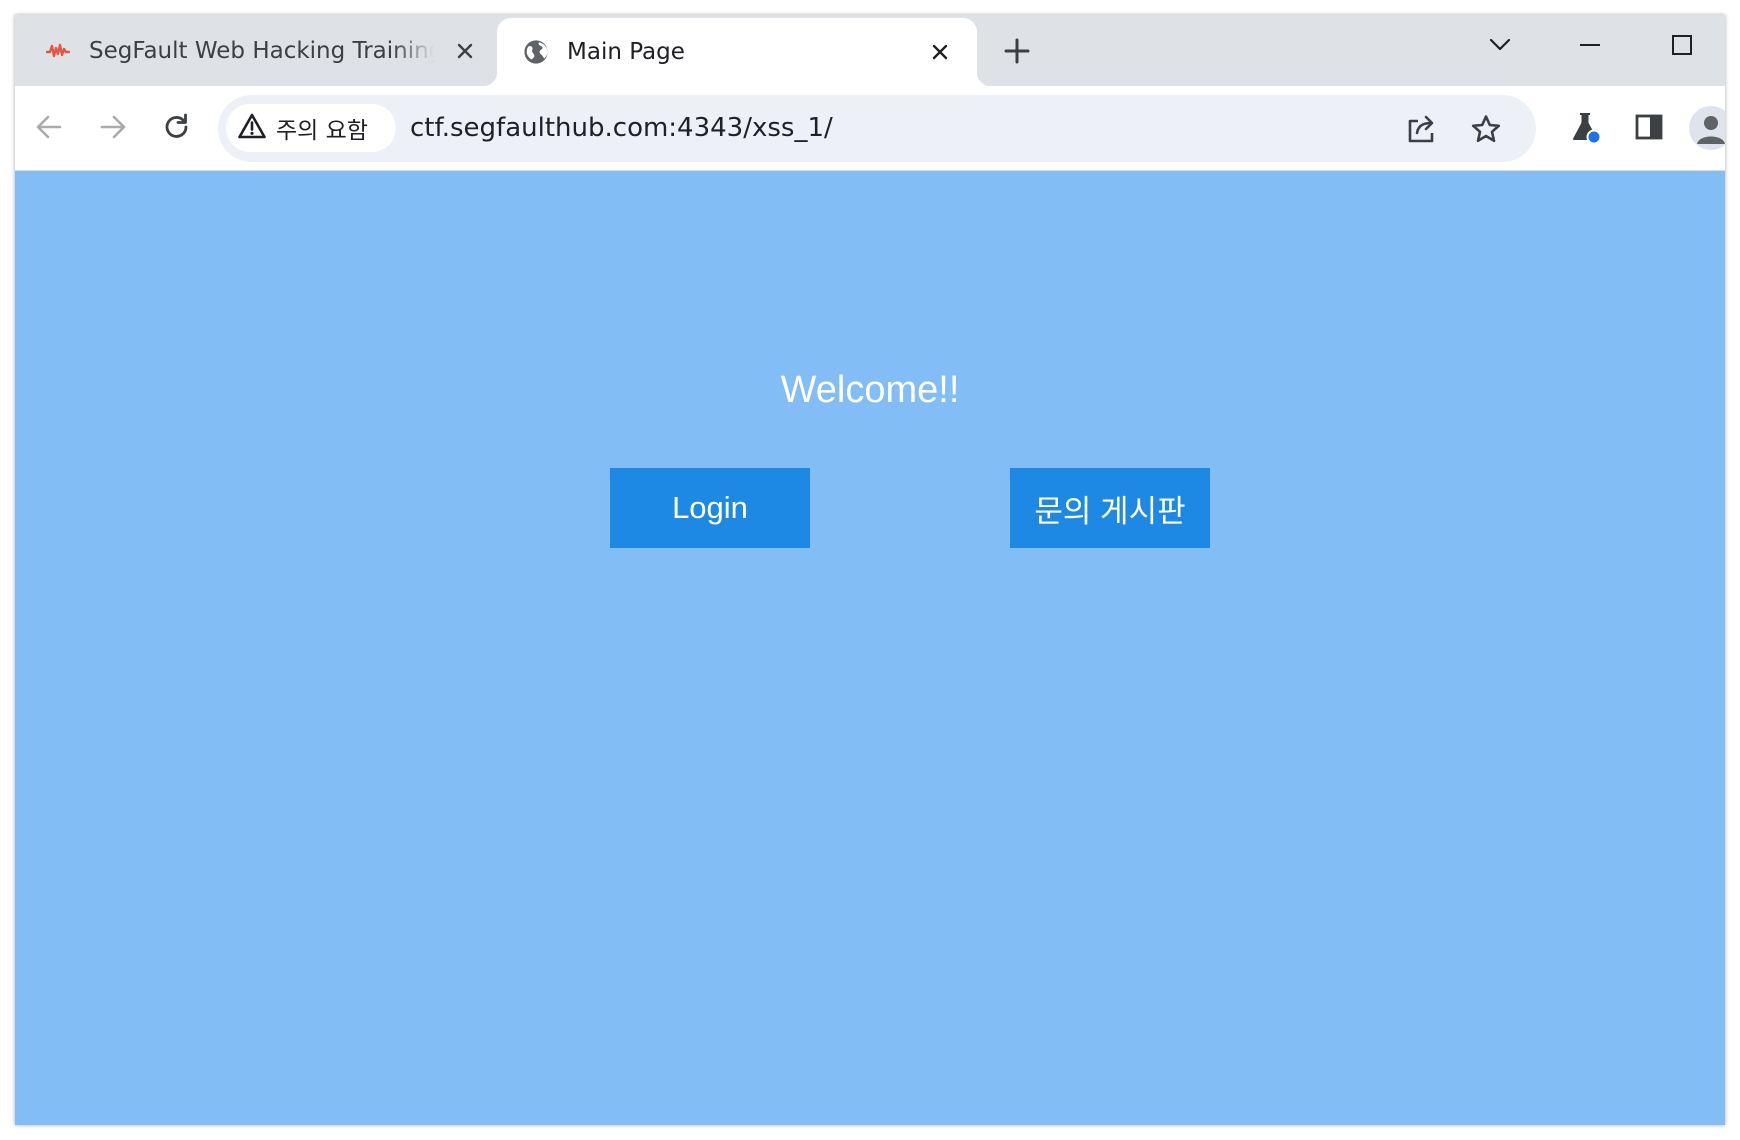  I want to click on welcome-heading: Welcome!!, so click(870, 390).